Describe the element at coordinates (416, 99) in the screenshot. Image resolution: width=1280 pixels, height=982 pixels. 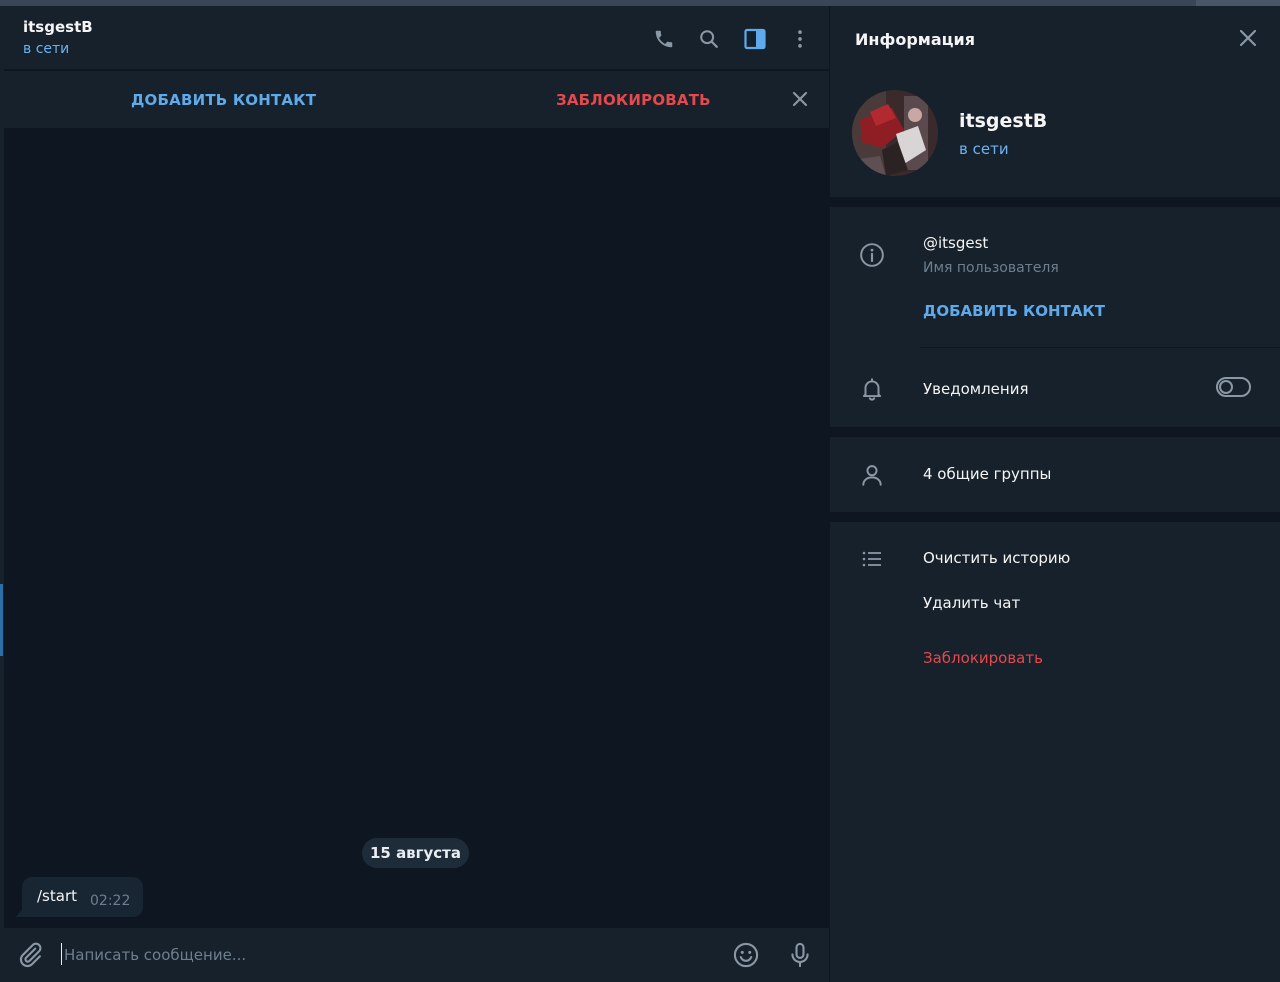
I see `contact-action-bar: ДОБАВИТЬ КОНТАКТ ЗАБЛОКИРОВАТЬ` at that location.